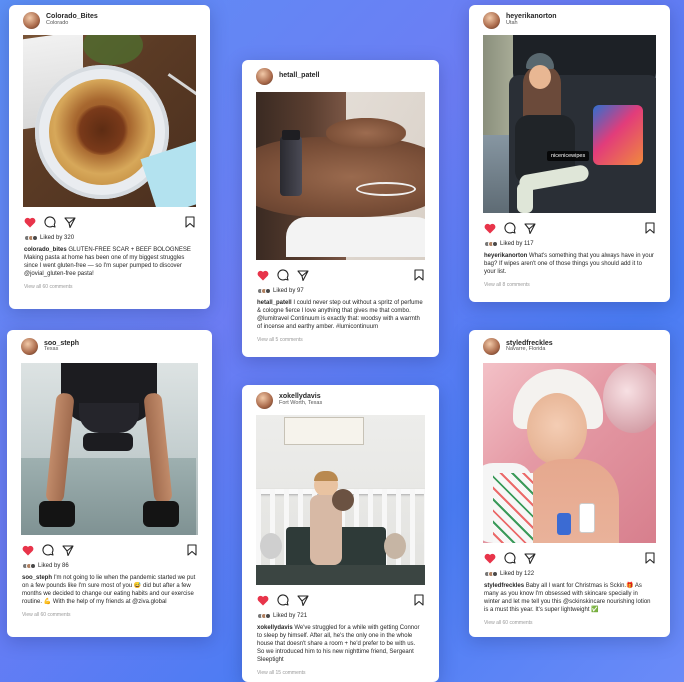  Describe the element at coordinates (53, 566) in the screenshot. I see `like-count: Liked by 86` at that location.